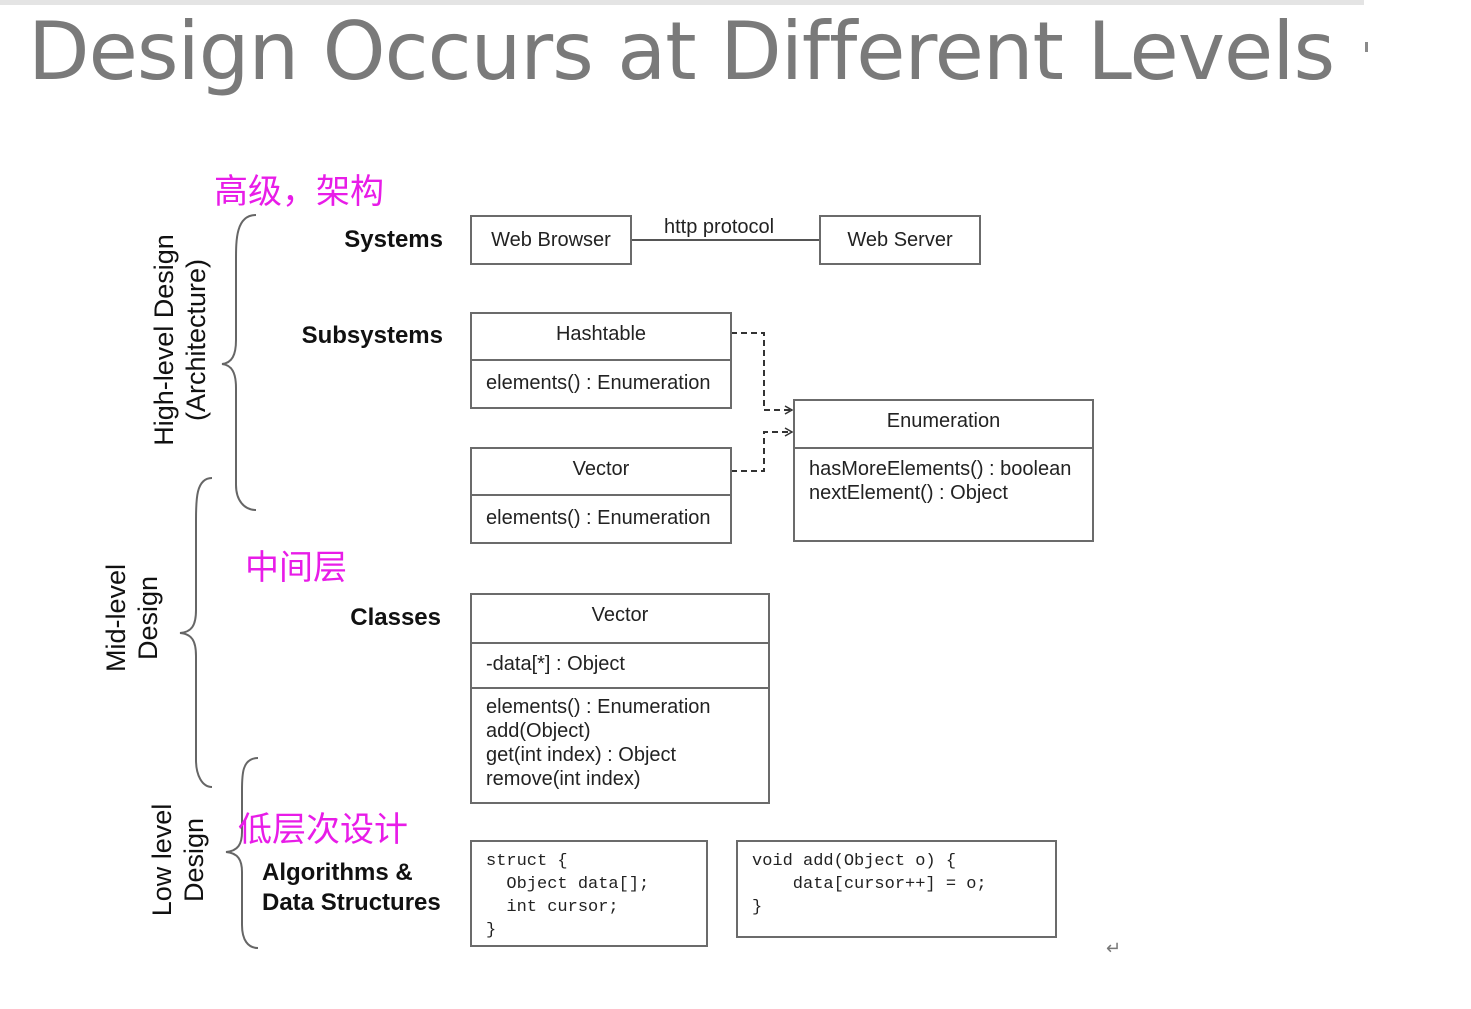 This screenshot has width=1471, height=1009. I want to click on web-server-box: Web Server, so click(900, 240).